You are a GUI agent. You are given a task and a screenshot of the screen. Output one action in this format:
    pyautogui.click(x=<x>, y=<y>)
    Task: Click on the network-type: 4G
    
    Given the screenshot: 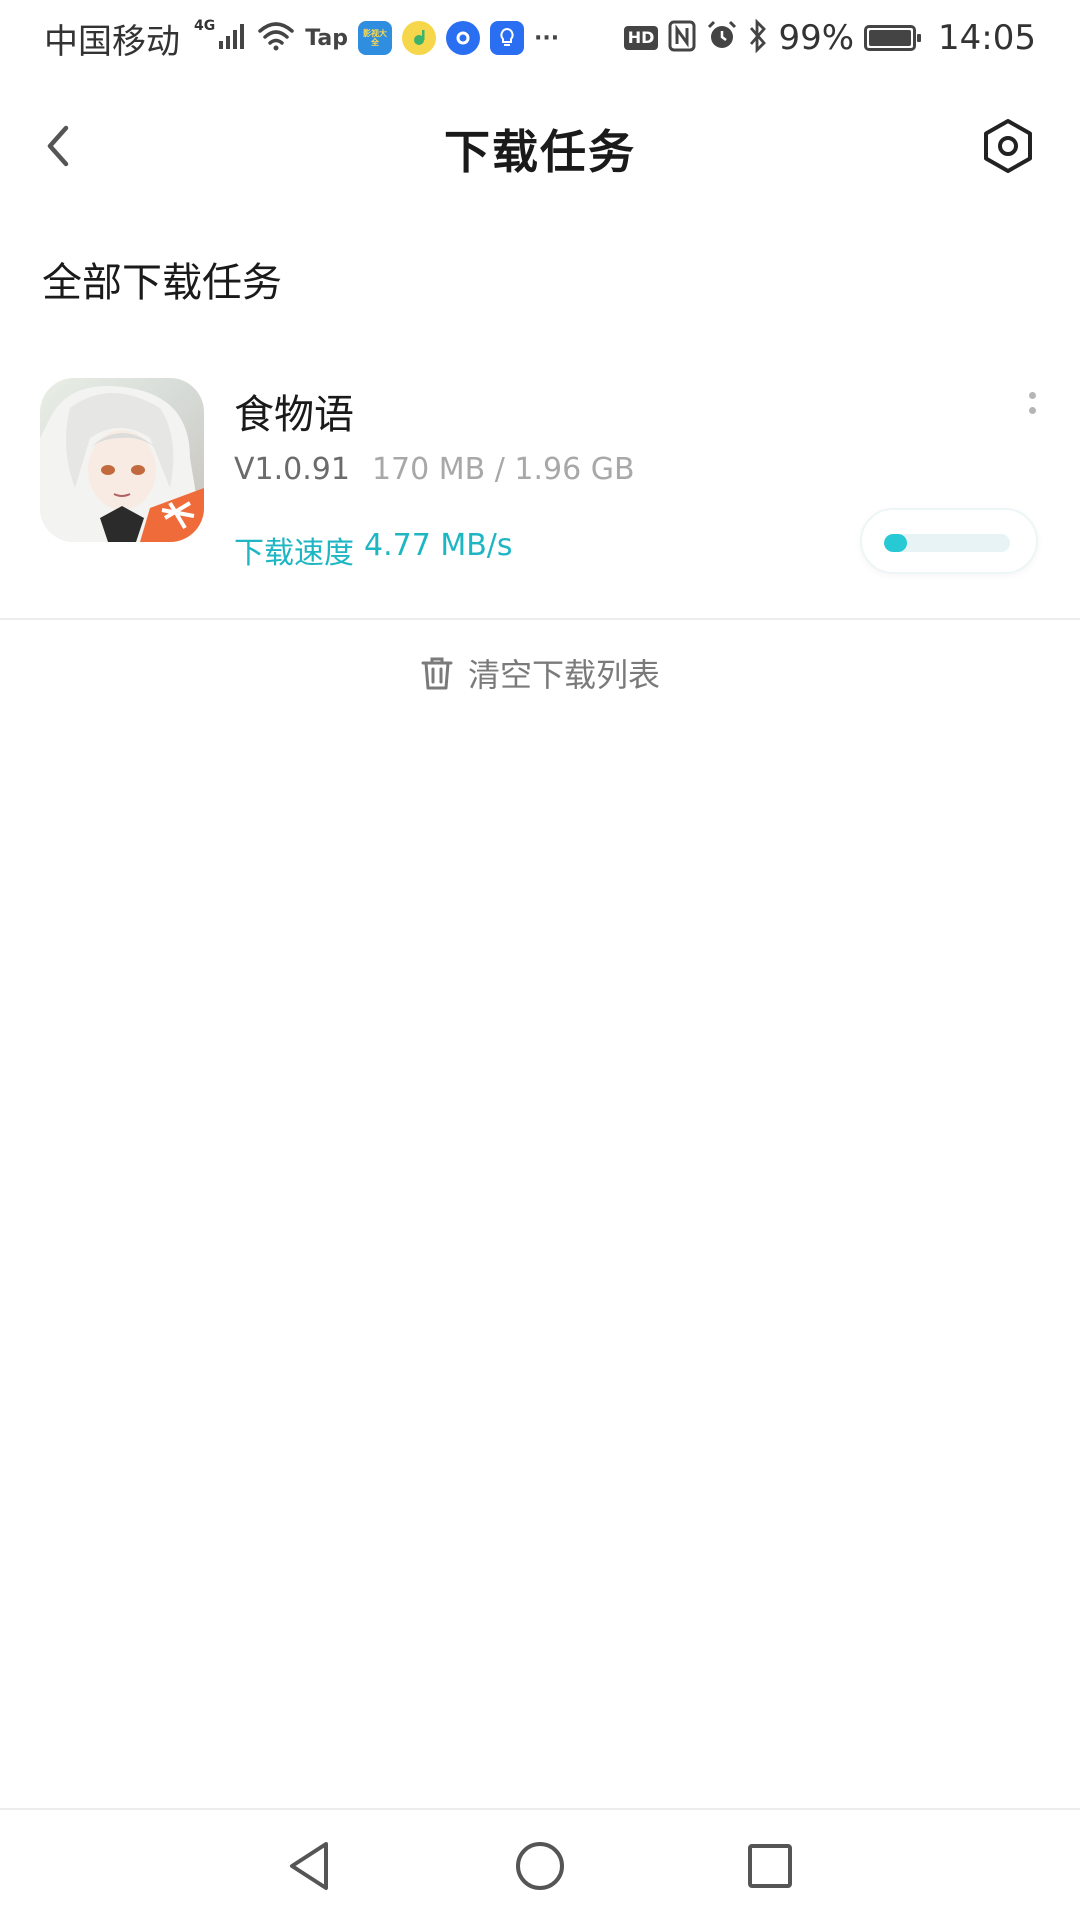 What is the action you would take?
    pyautogui.click(x=205, y=26)
    